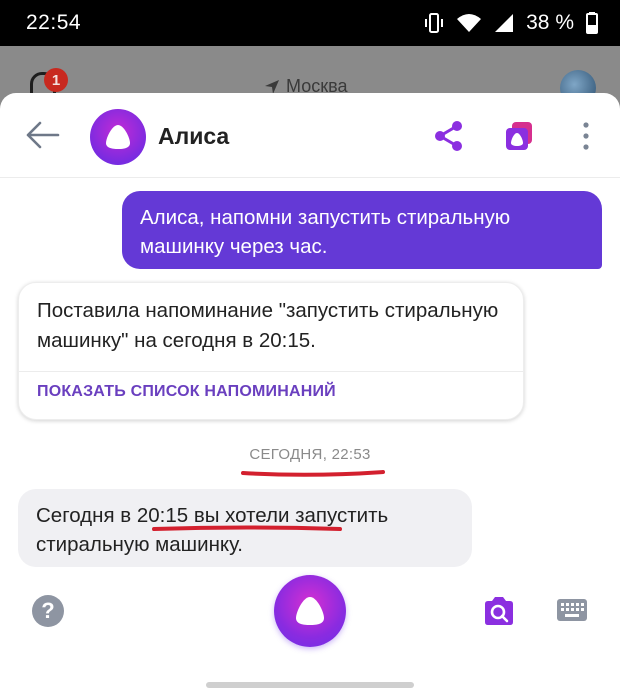 The image size is (620, 697). I want to click on alice-logo-icon, so click(118, 137).